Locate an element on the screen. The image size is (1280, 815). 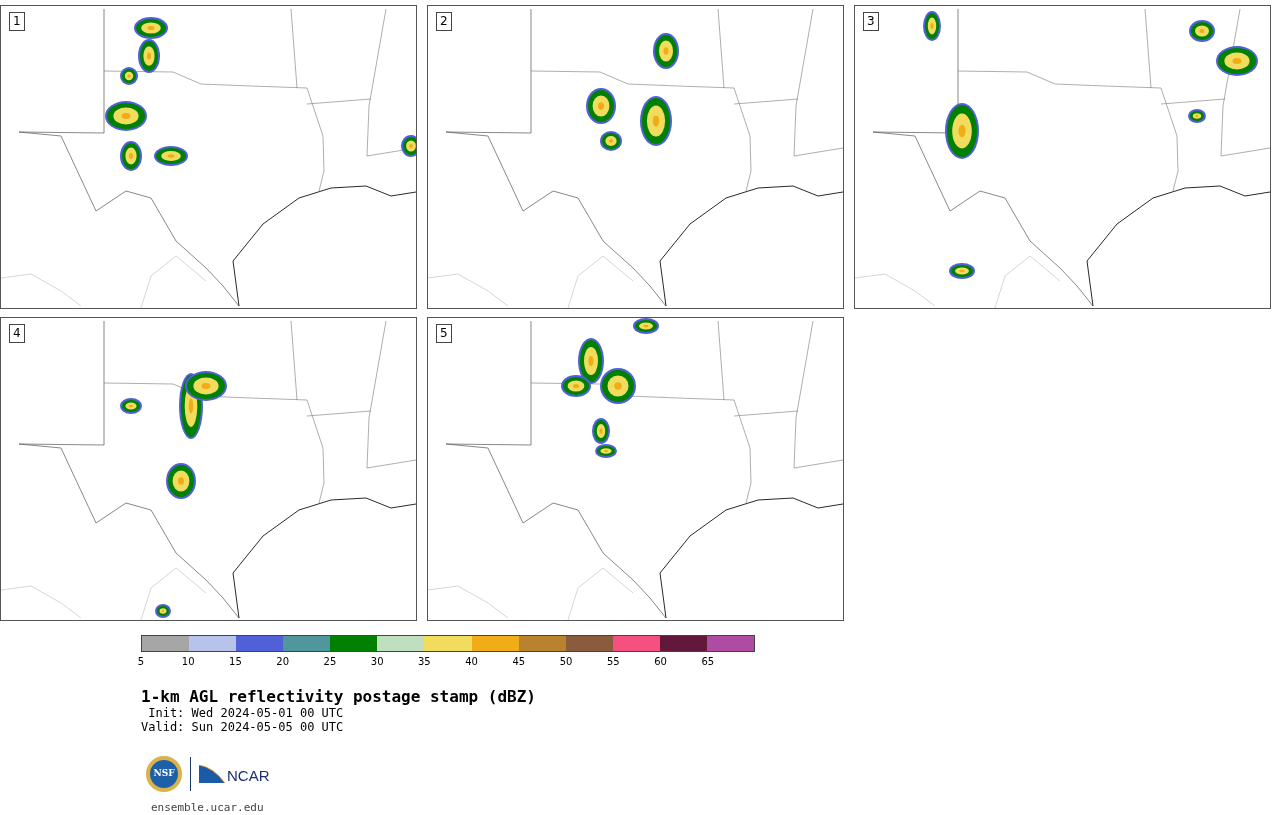
panel-number: 2 is located at coordinates (444, 21).